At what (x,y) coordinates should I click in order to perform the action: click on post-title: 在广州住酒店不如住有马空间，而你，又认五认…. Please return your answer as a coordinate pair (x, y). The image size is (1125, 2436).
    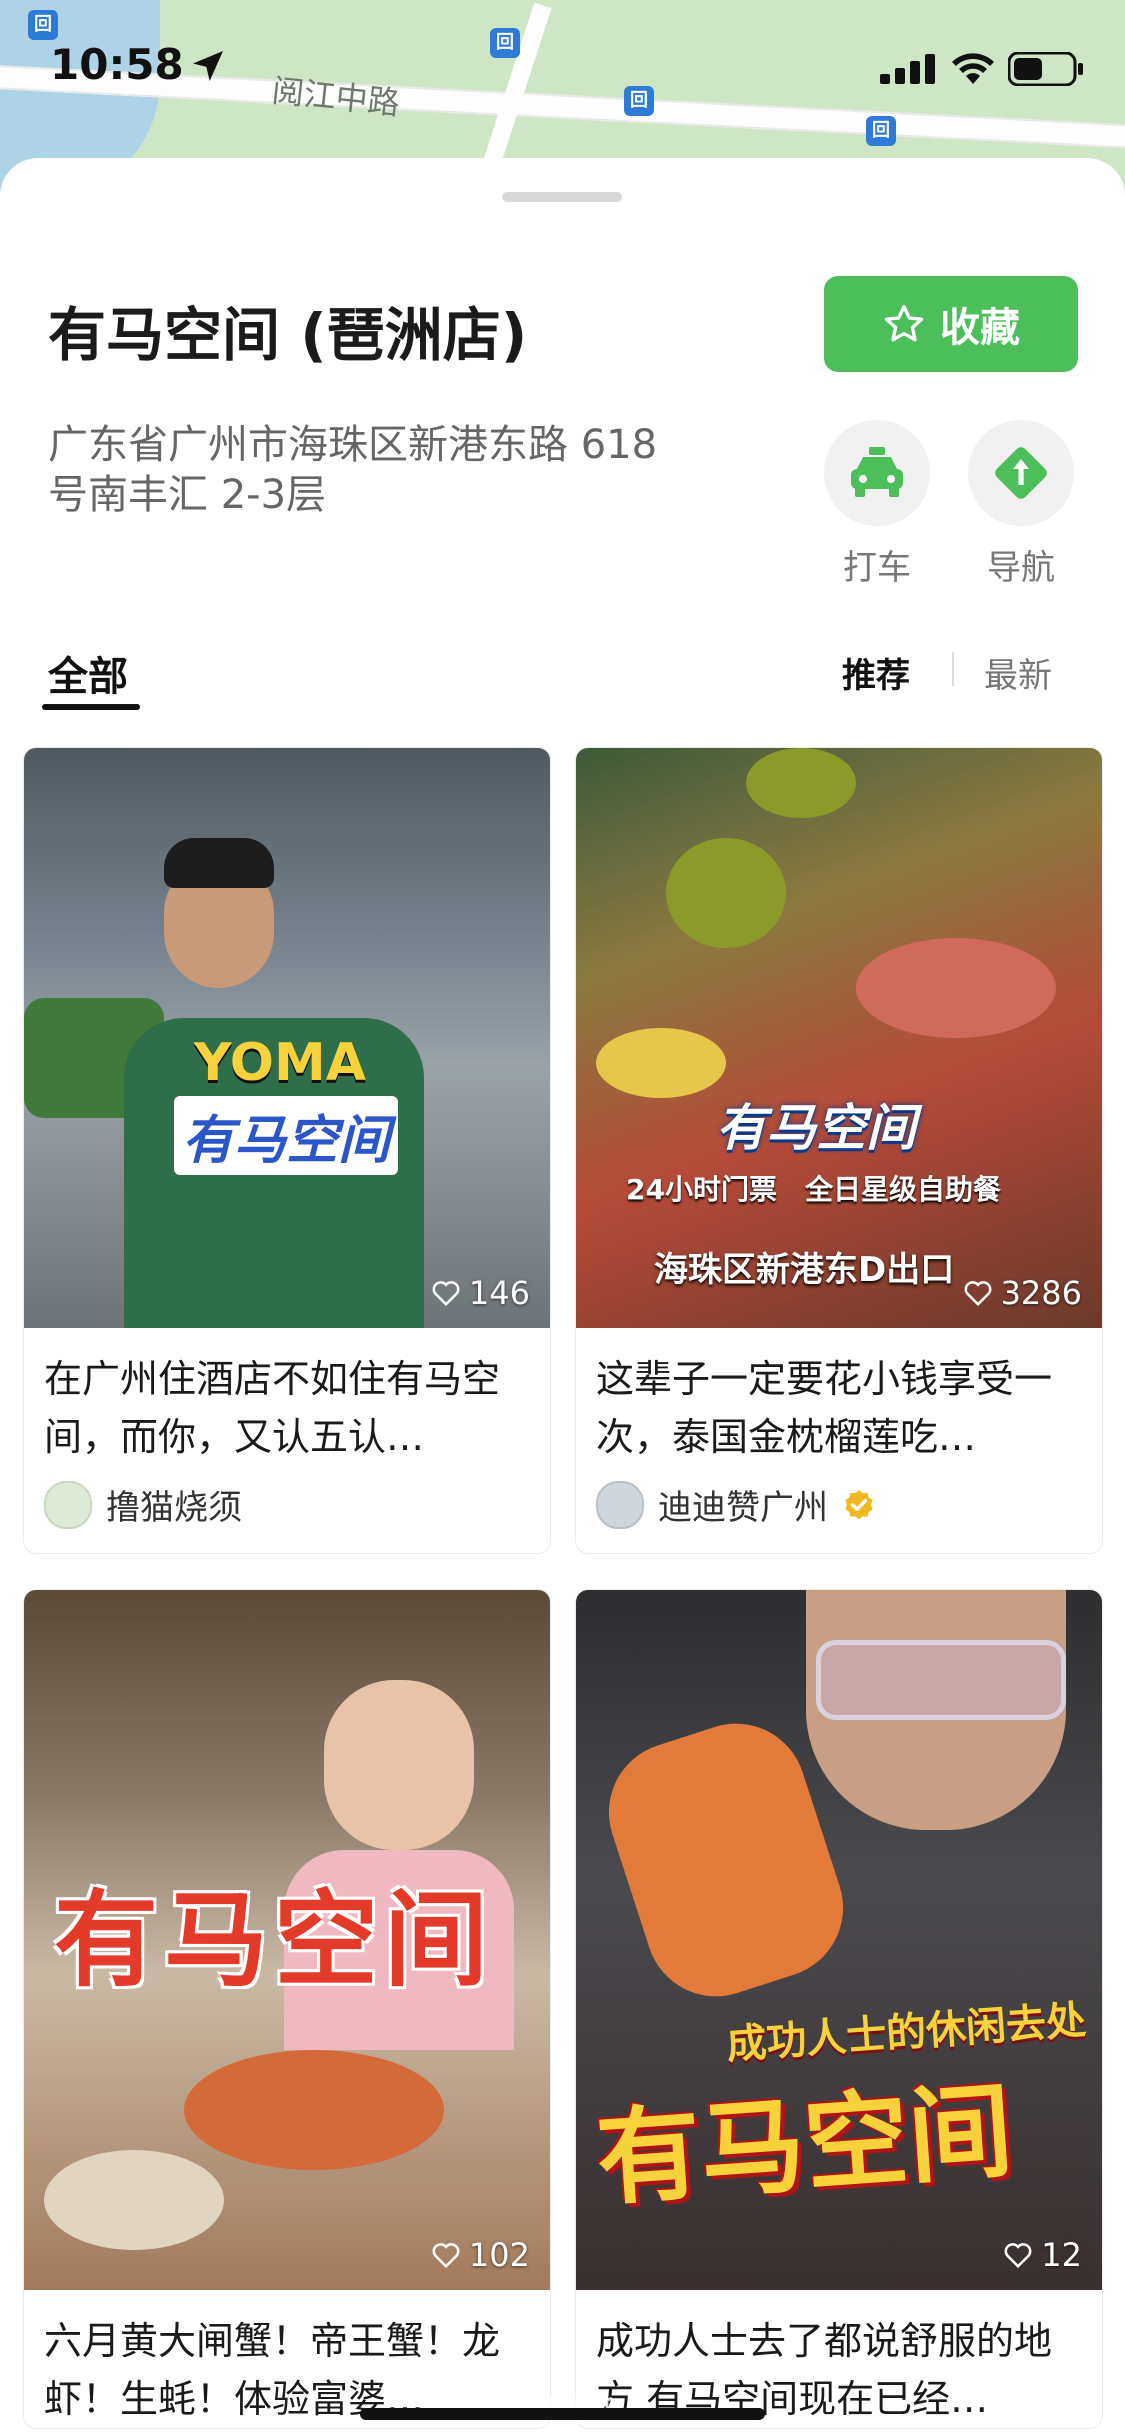
    Looking at the image, I should click on (287, 1397).